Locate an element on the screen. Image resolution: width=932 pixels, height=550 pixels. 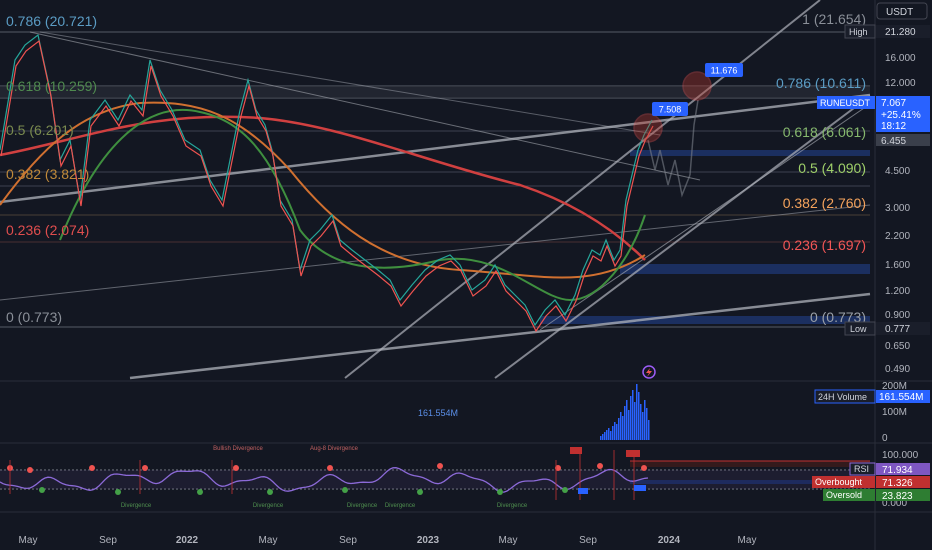
svg-text: 0.650 is located at coordinates (897, 346).